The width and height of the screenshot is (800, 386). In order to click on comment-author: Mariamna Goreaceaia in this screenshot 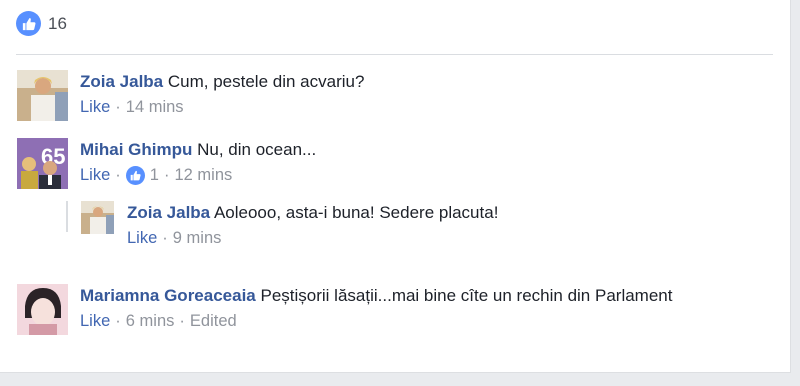, I will do `click(168, 295)`.